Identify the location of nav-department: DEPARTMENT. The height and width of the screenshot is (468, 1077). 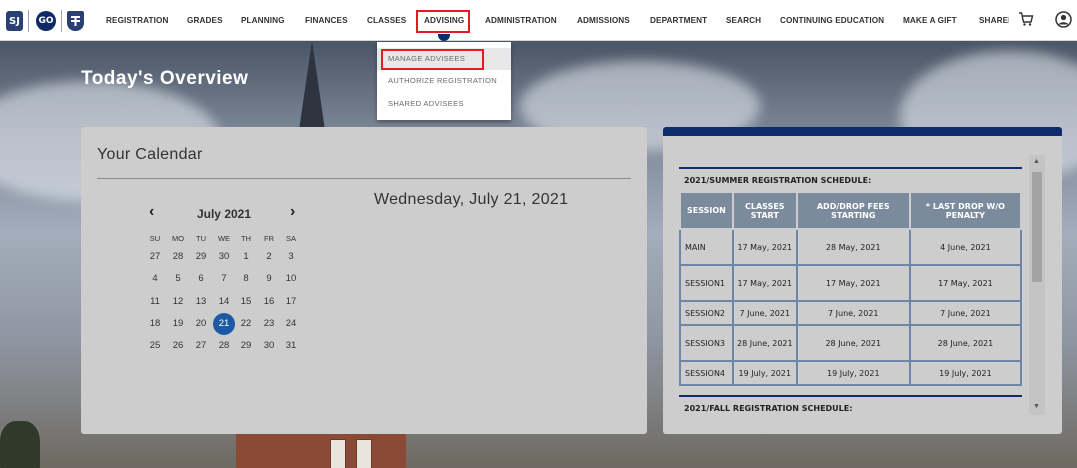
(678, 20).